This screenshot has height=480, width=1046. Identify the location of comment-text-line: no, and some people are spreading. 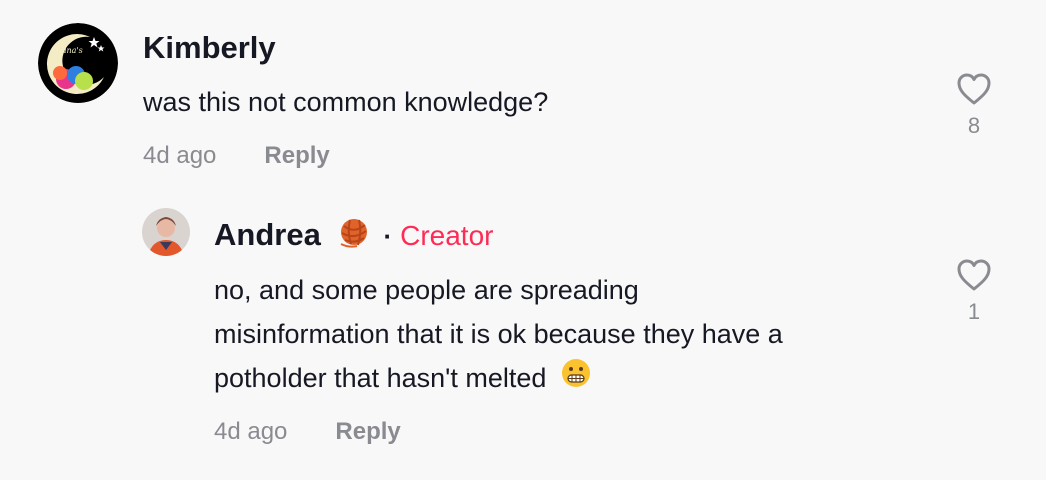
(426, 290).